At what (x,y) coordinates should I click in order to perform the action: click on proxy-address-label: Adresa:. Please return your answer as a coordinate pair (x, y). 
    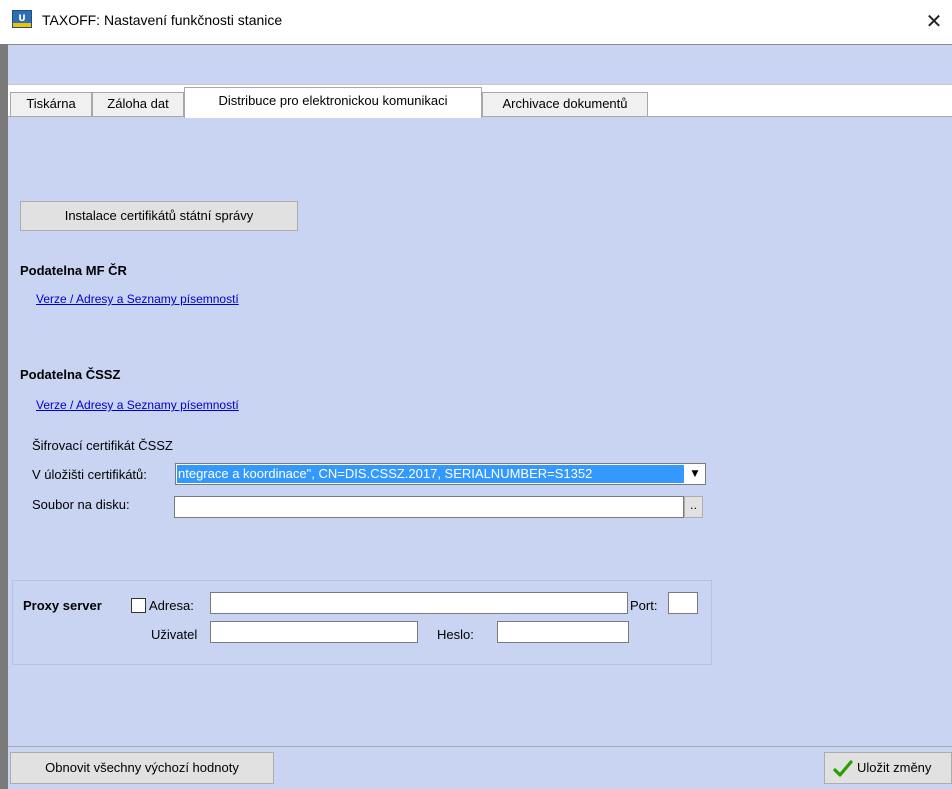
    Looking at the image, I should click on (171, 605).